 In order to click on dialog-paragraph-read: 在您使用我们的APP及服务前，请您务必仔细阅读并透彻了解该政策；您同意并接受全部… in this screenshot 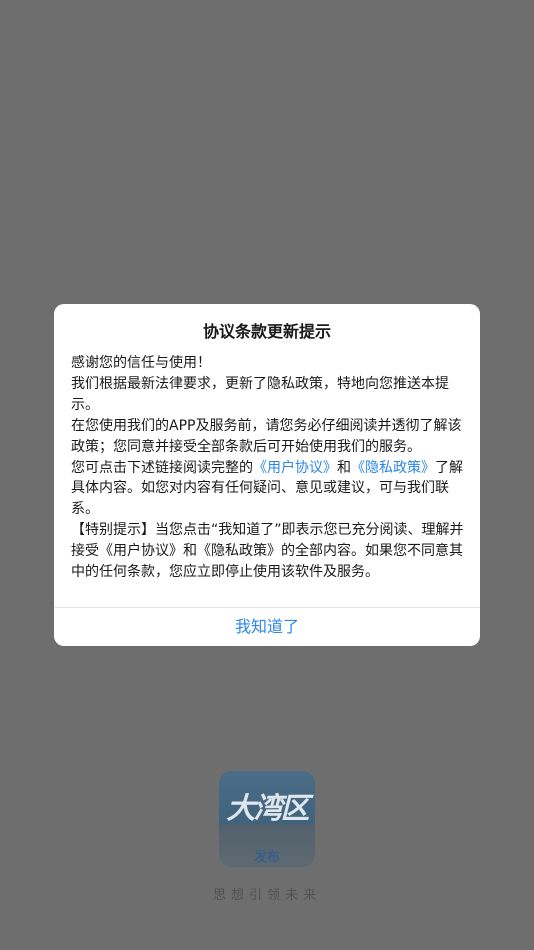, I will do `click(266, 436)`.